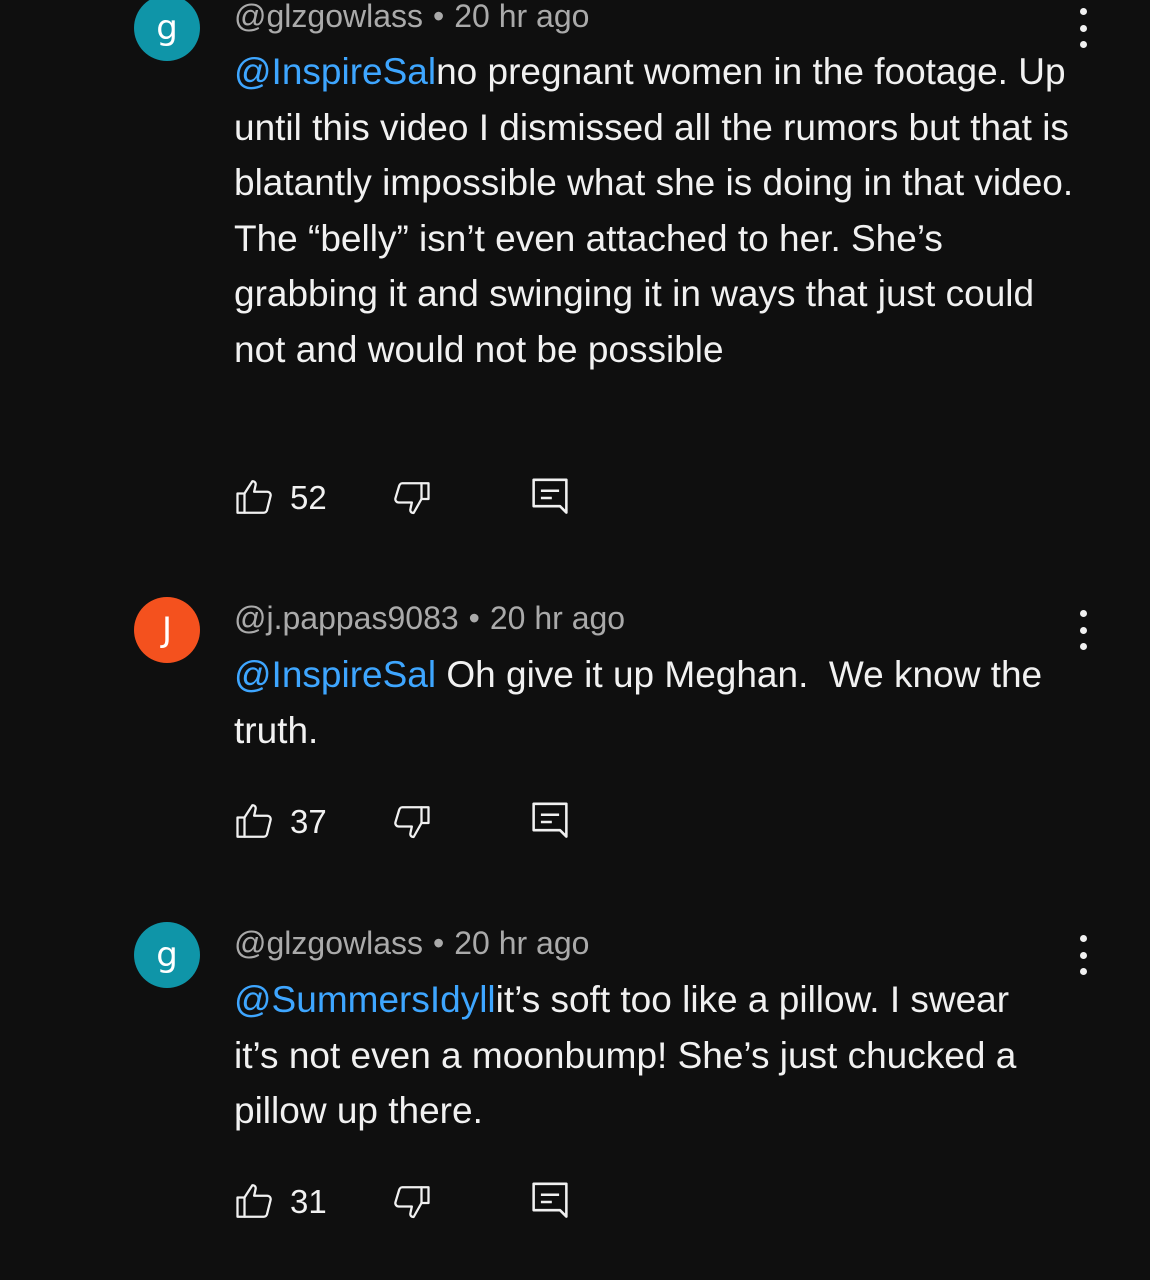 This screenshot has height=1280, width=1150. What do you see at coordinates (308, 1201) in the screenshot?
I see `like-count: 31` at bounding box center [308, 1201].